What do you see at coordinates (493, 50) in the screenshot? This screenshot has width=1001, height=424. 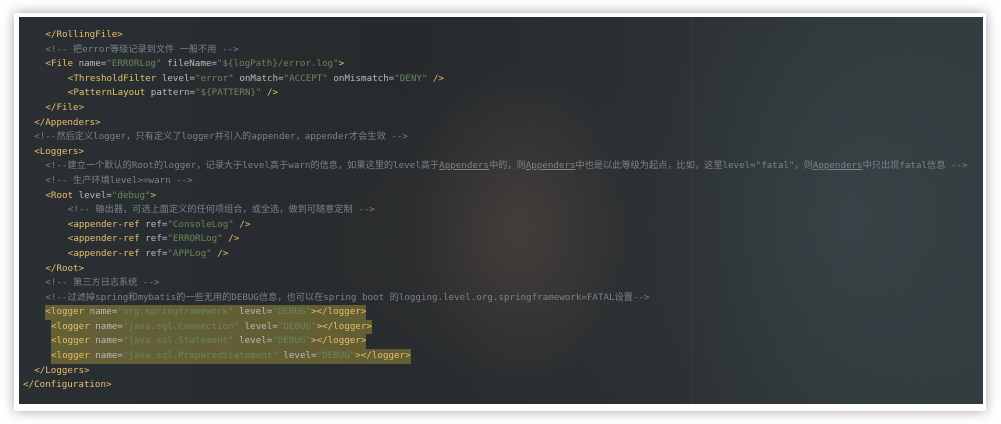 I see `code-line: <!-- 把error等级记录到文件 一般不用 -->` at bounding box center [493, 50].